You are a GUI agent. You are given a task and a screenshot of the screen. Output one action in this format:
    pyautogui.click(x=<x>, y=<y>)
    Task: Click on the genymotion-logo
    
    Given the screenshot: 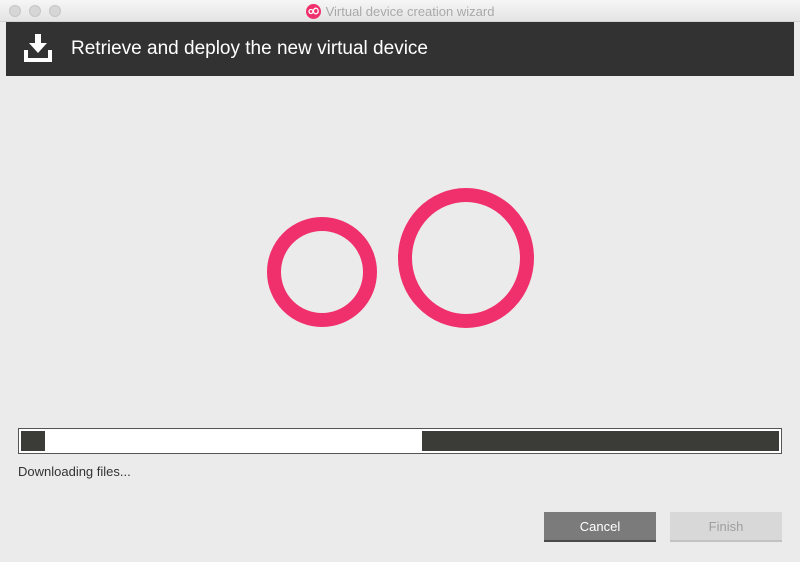 What is the action you would take?
    pyautogui.click(x=400, y=259)
    